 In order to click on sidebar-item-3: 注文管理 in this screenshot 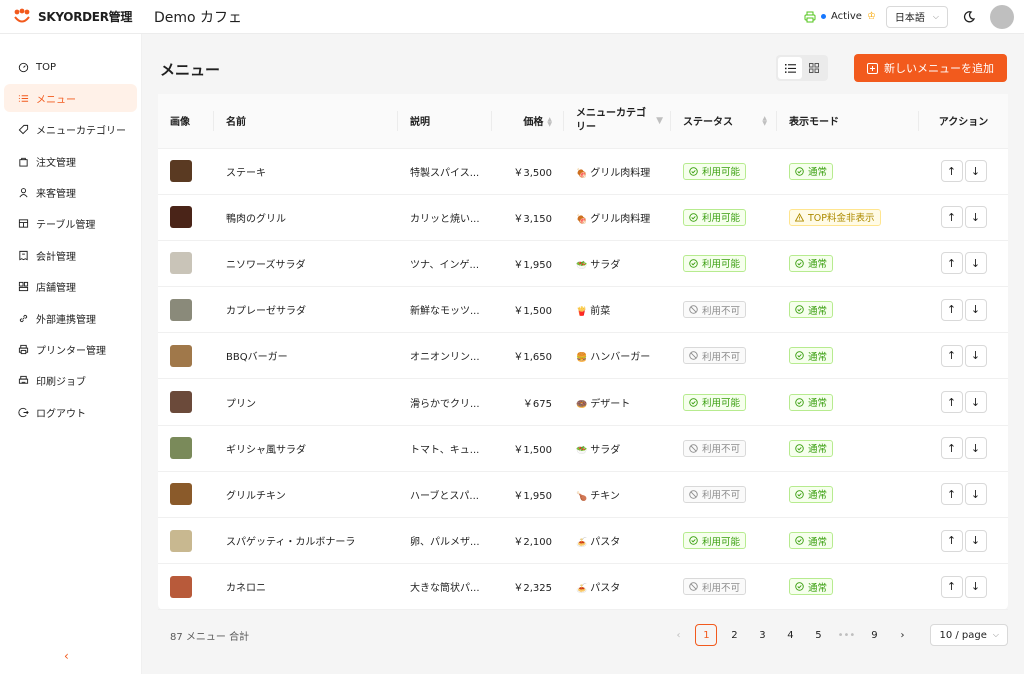, I will do `click(70, 161)`.